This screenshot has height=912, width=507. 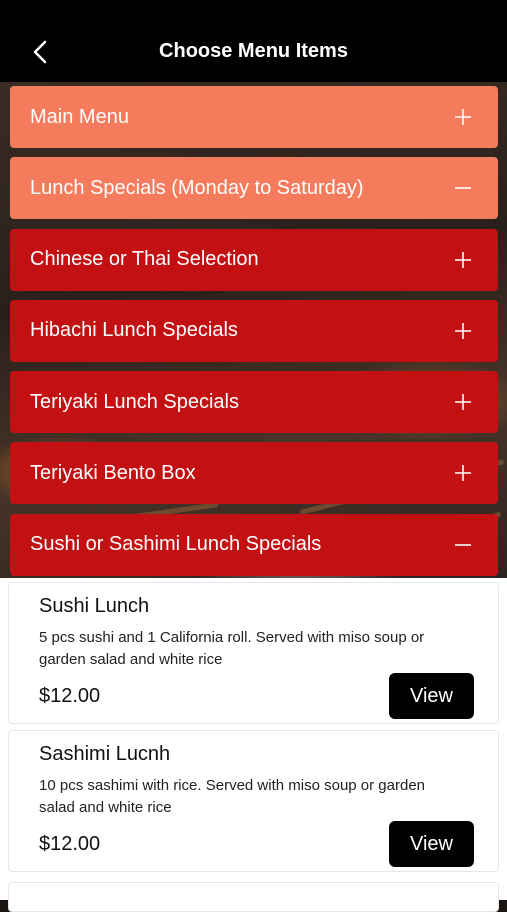 I want to click on category-sushi-sashimi-lunch: Sushi or Sashimi Lunch Specials, so click(x=254, y=544).